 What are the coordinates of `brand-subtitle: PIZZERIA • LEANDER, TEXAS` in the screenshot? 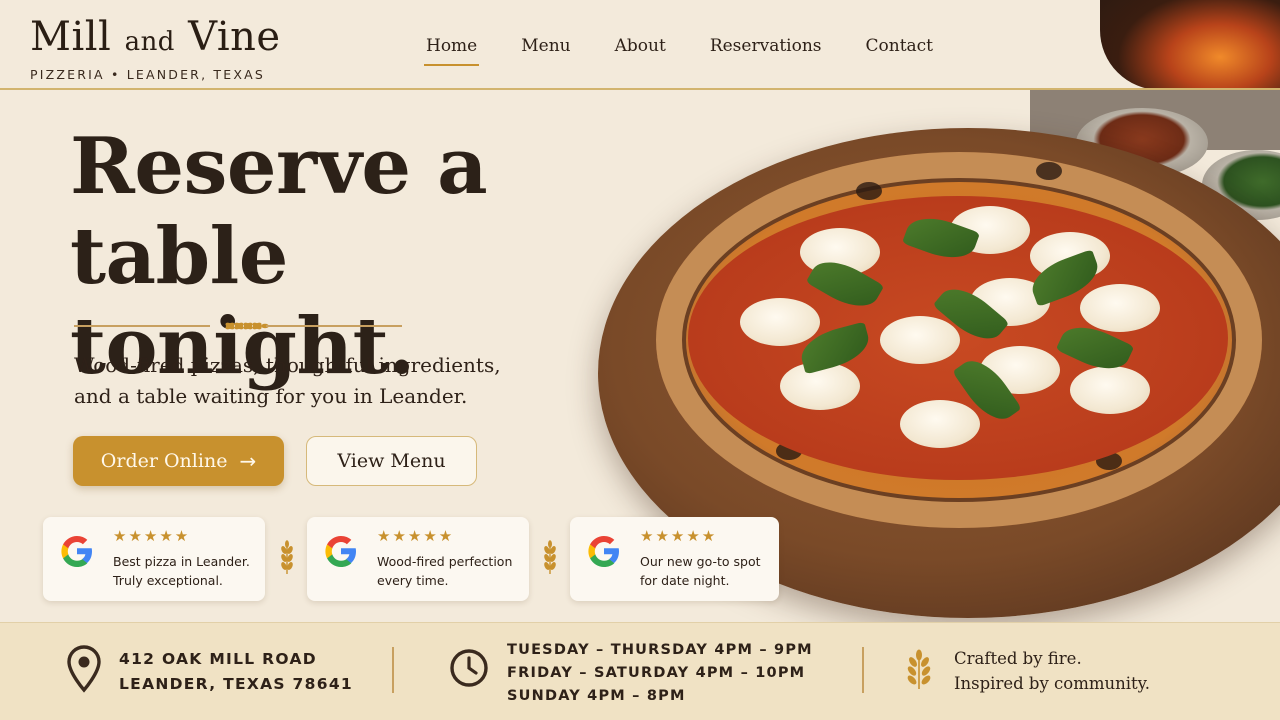 It's located at (147, 74).